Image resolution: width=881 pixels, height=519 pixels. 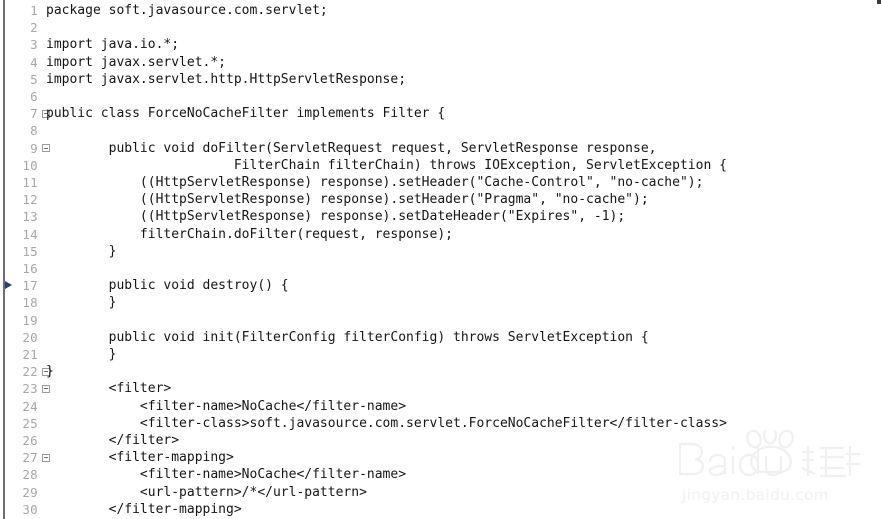 What do you see at coordinates (440, 474) in the screenshot?
I see `code-line: 28 <filter-name>NoCache</filter-name>` at bounding box center [440, 474].